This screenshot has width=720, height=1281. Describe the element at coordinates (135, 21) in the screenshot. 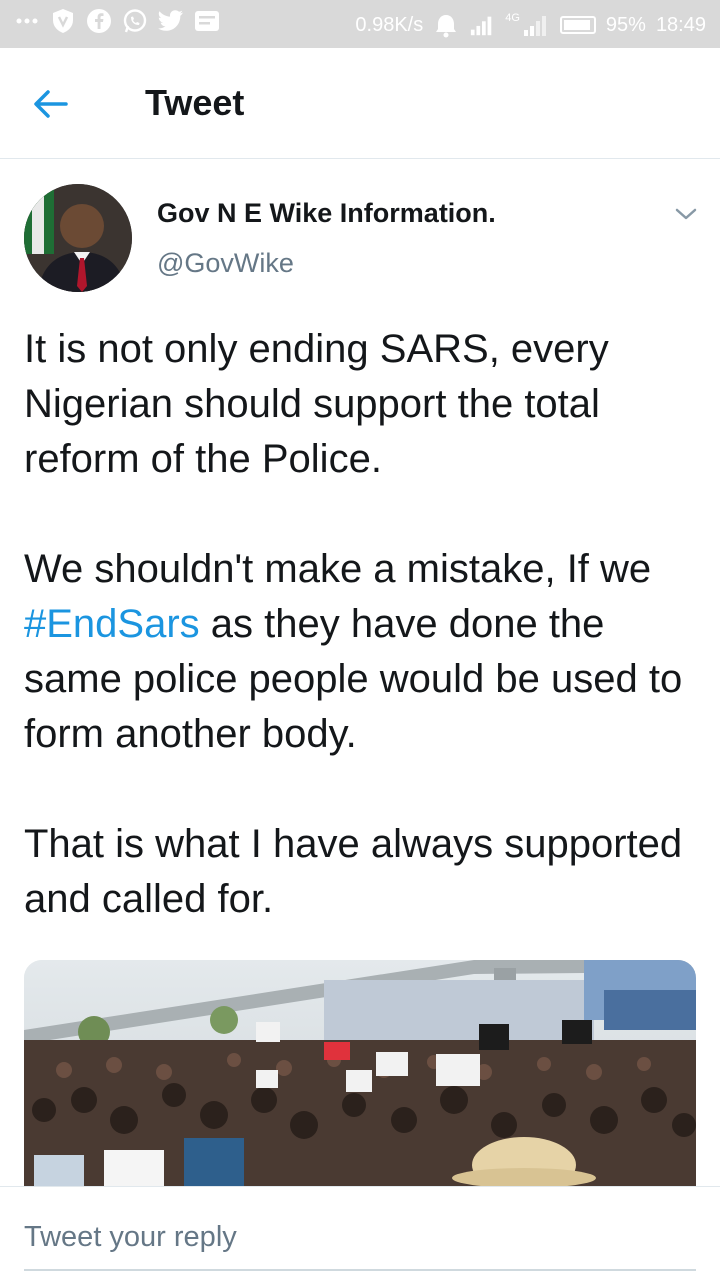

I see `whatsapp-icon` at that location.